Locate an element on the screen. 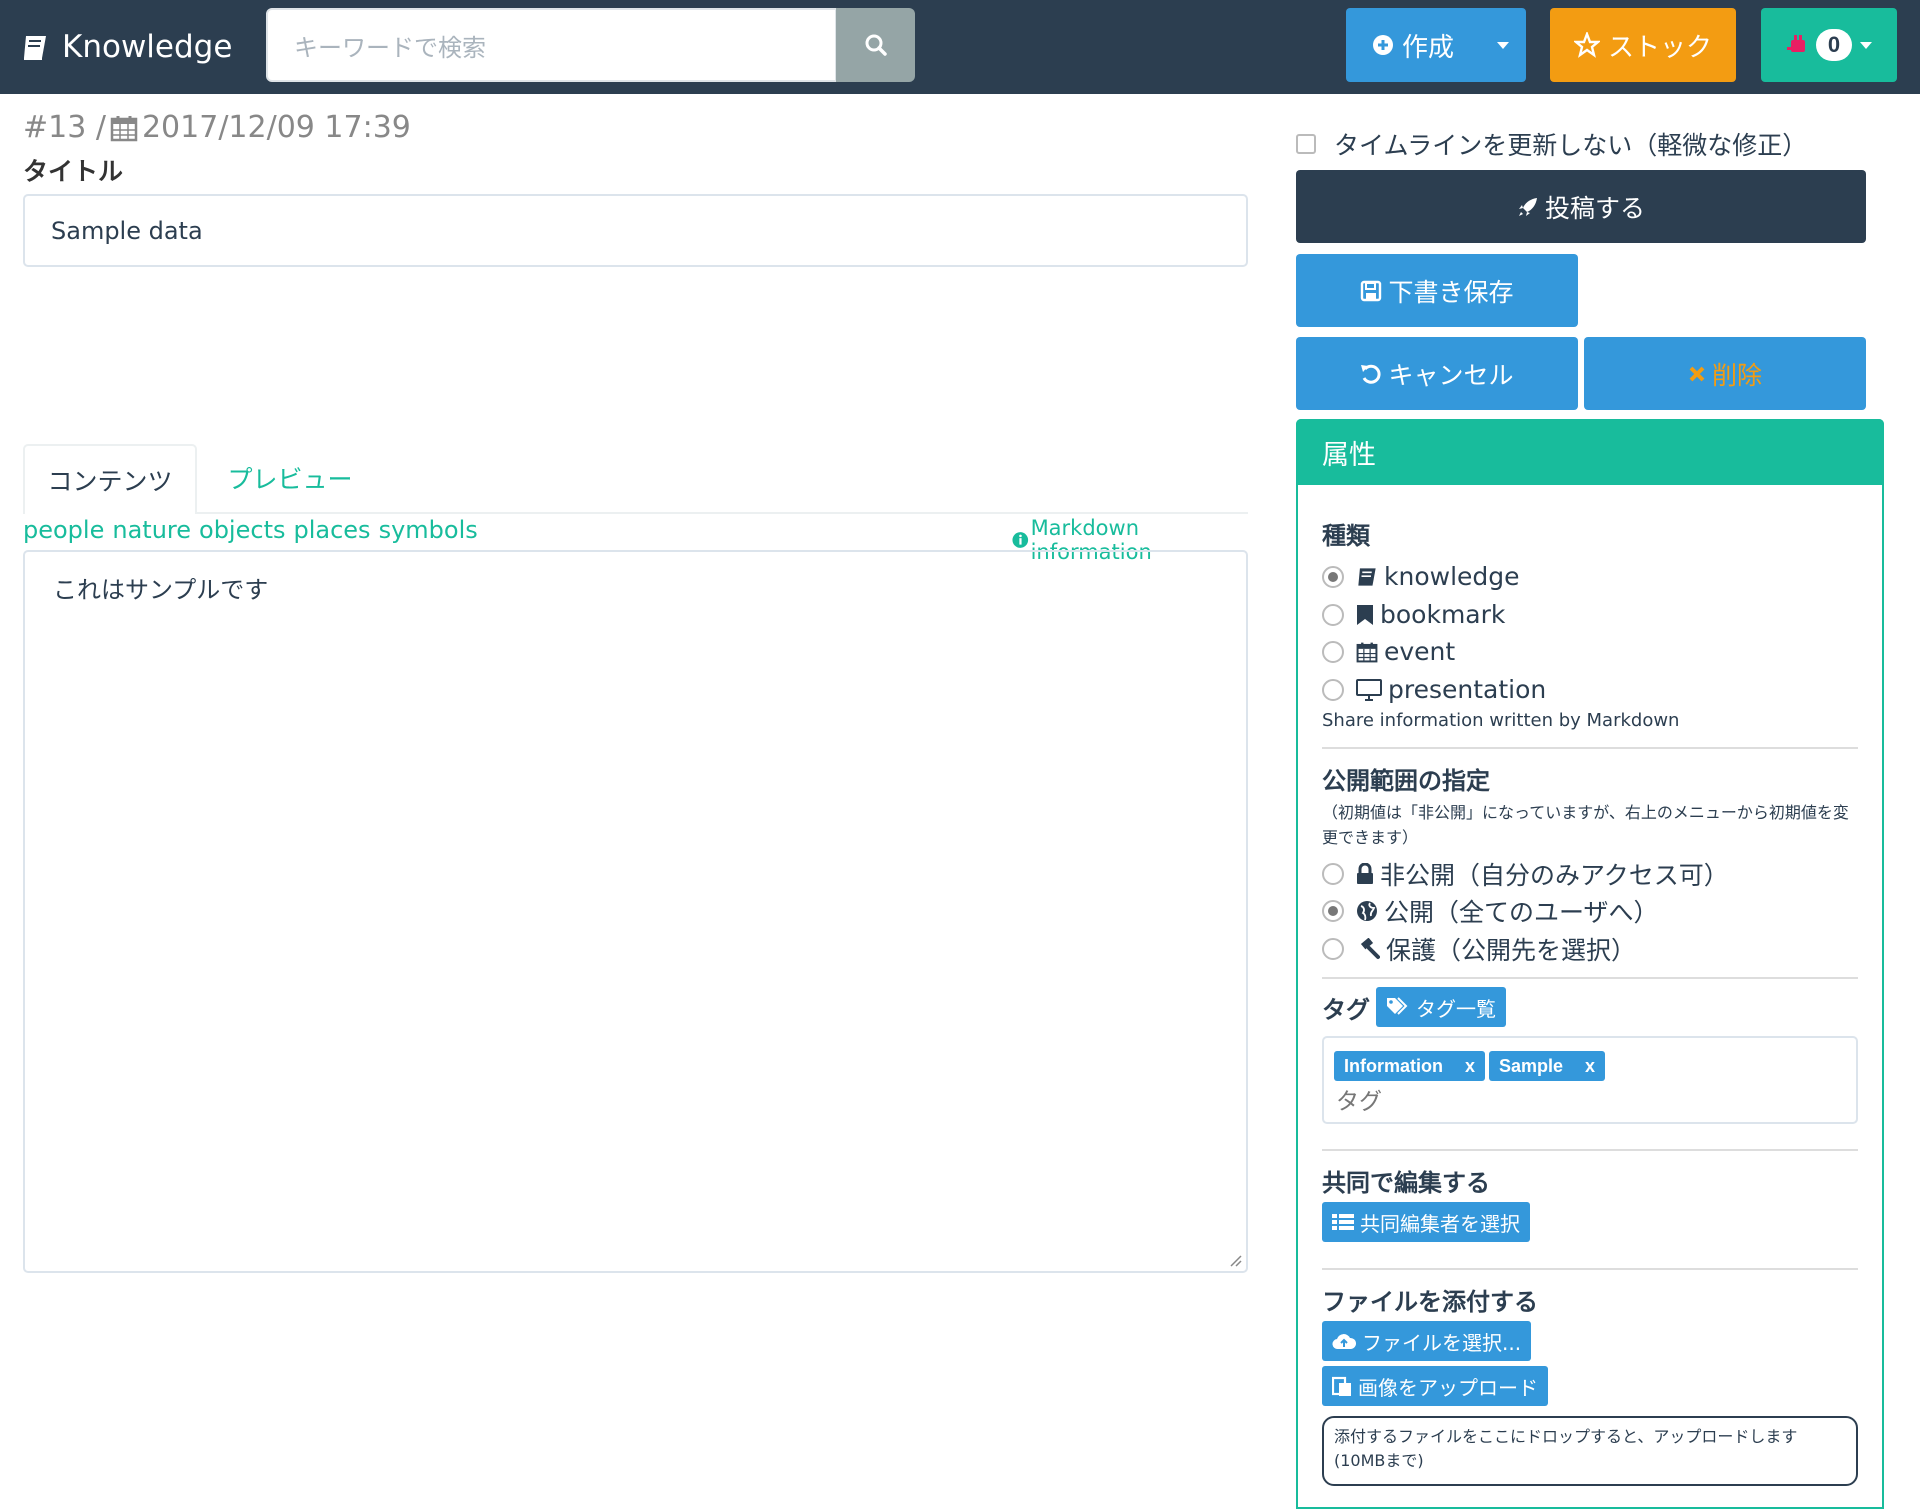 The height and width of the screenshot is (1509, 1920). undo-icon is located at coordinates (1371, 374).